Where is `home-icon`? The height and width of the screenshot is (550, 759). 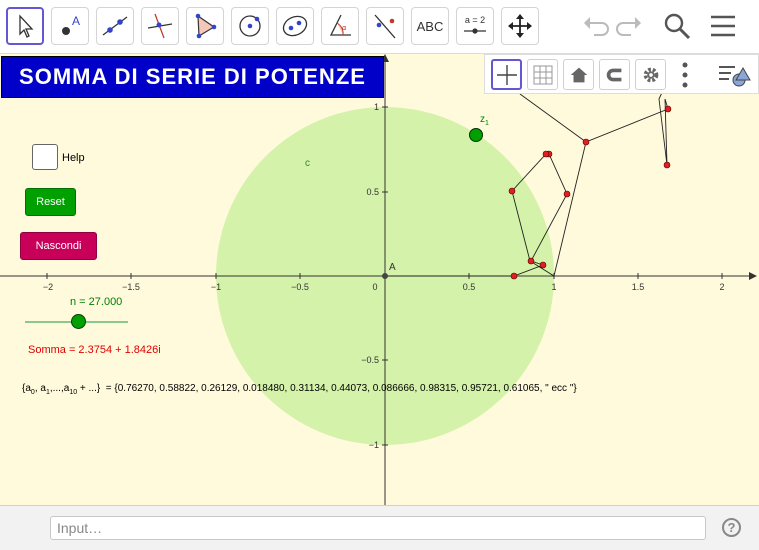
home-icon is located at coordinates (578, 74).